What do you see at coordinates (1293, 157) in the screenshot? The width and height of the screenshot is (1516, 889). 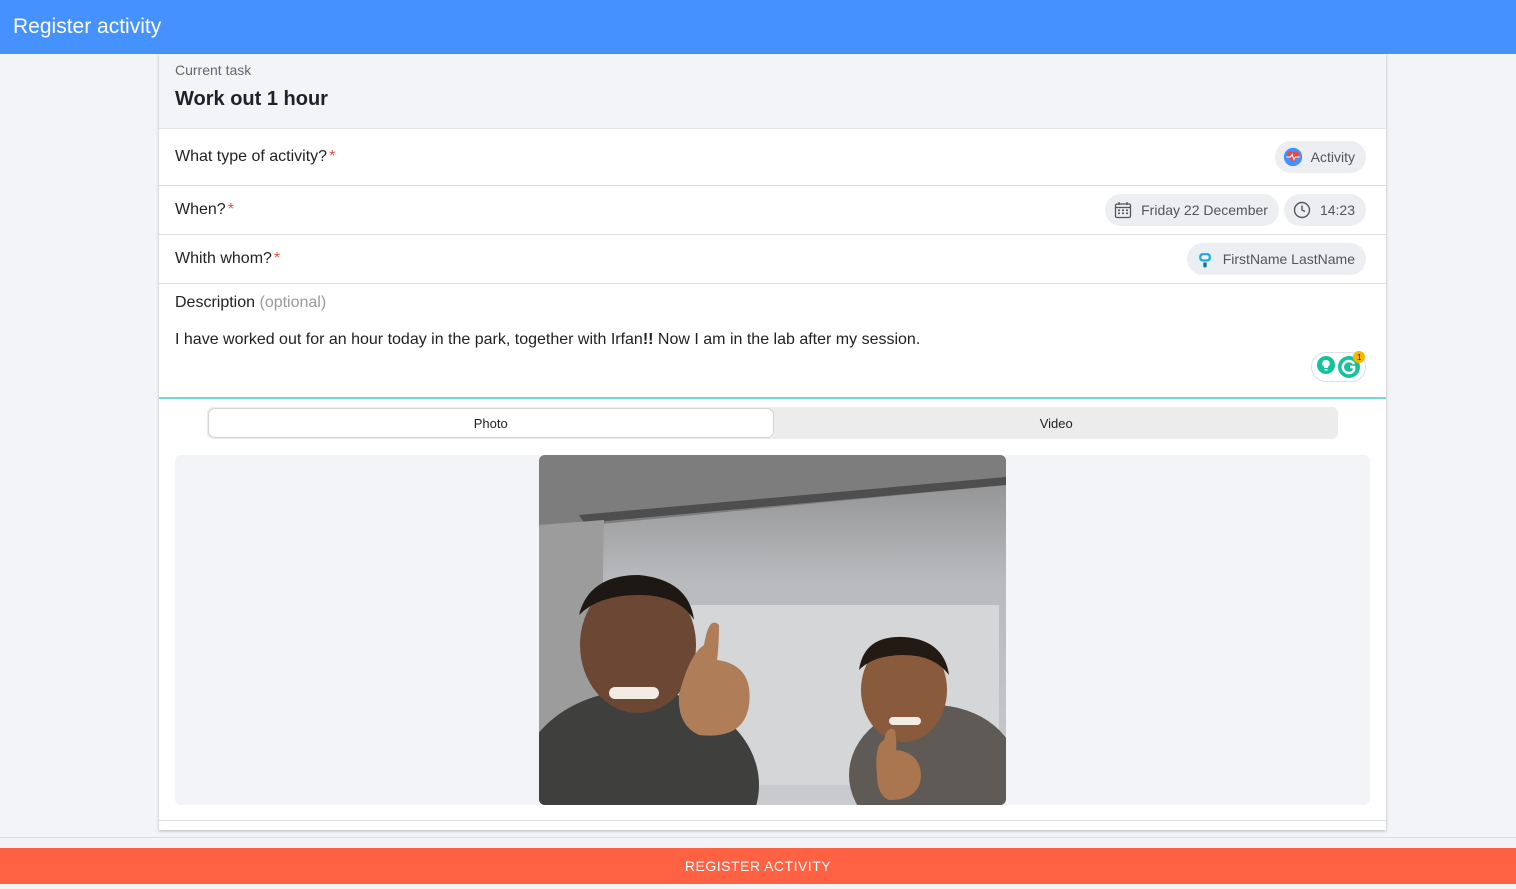 I see `heart-activity-icon` at bounding box center [1293, 157].